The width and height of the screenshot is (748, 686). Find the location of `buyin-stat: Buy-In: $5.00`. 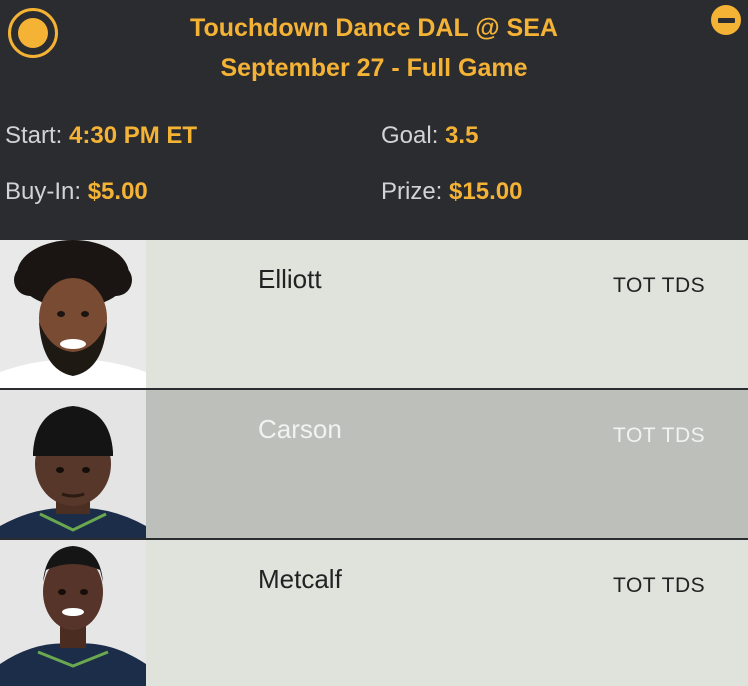

buyin-stat: Buy-In: $5.00 is located at coordinates (76, 192).